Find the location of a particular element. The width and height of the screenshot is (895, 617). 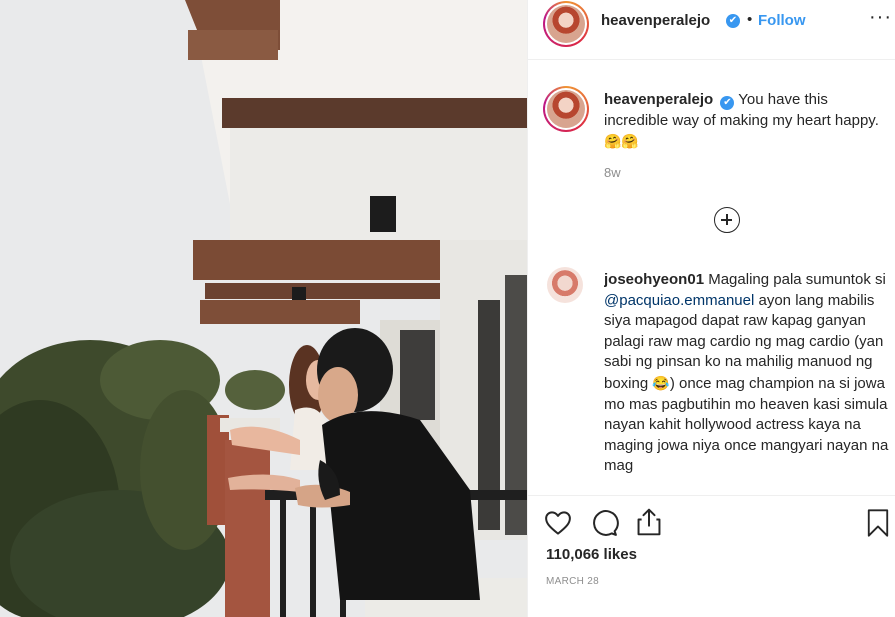

comment-text-1: Magaling pala sumuntok si is located at coordinates (797, 279).